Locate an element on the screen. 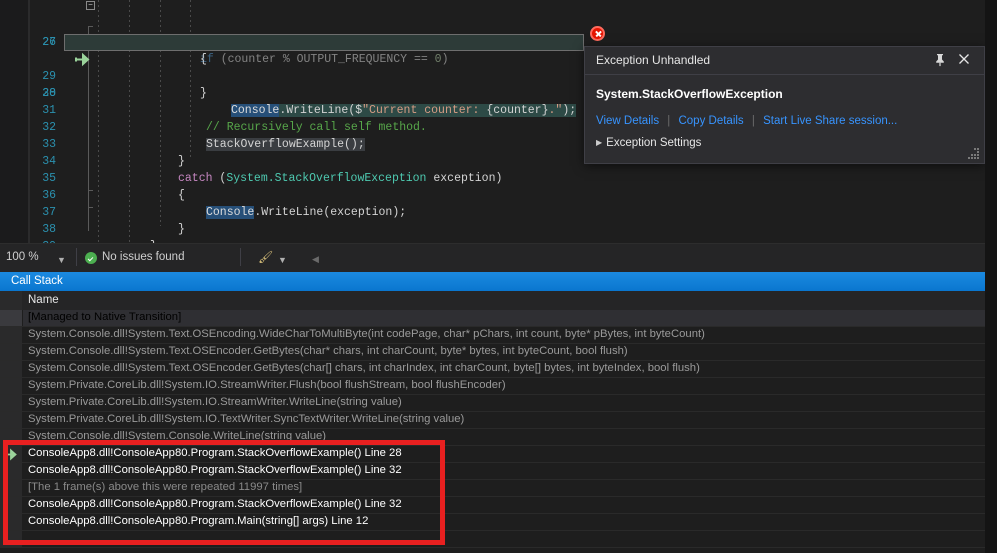 The image size is (997, 553). call-stack-frame-label: [Managed to Native Transition] is located at coordinates (105, 317).